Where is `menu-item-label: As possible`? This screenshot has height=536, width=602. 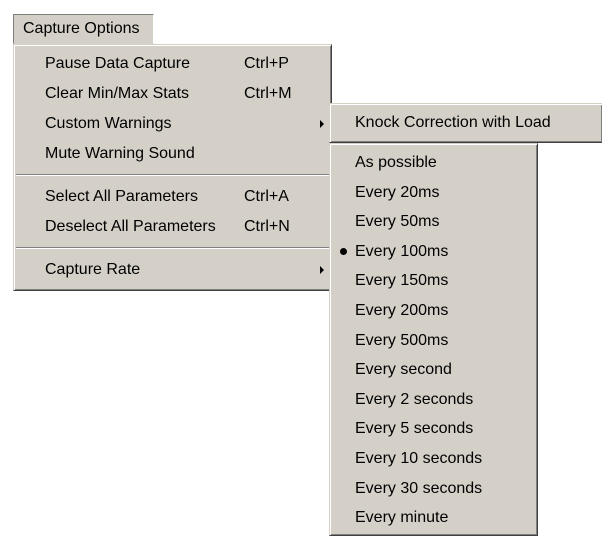 menu-item-label: As possible is located at coordinates (396, 162).